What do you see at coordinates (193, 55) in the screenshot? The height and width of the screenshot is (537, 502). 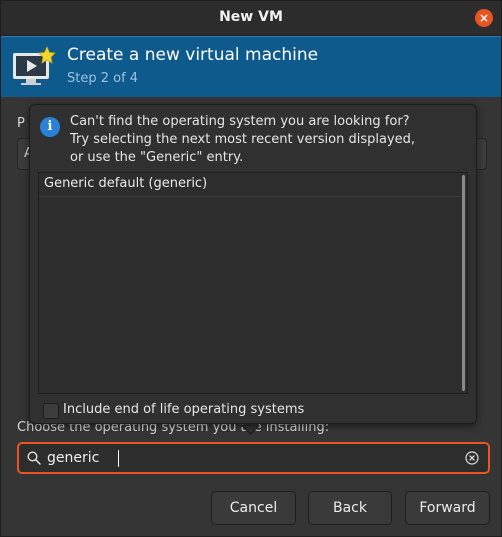 I see `wizard-title: Create a new virtual machine` at bounding box center [193, 55].